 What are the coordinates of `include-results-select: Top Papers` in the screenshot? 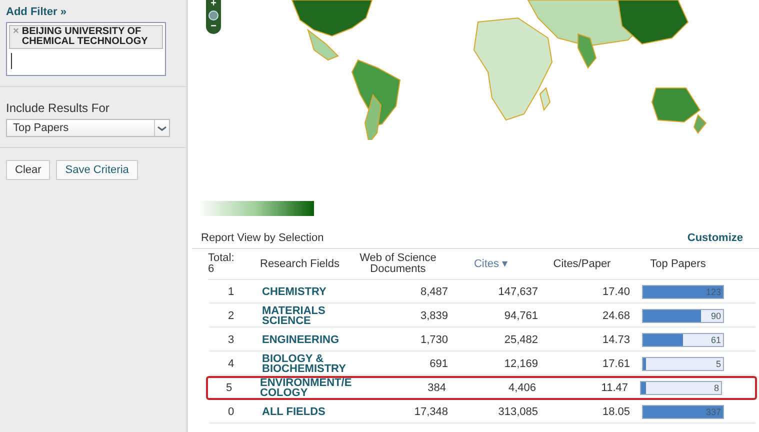 It's located at (88, 128).